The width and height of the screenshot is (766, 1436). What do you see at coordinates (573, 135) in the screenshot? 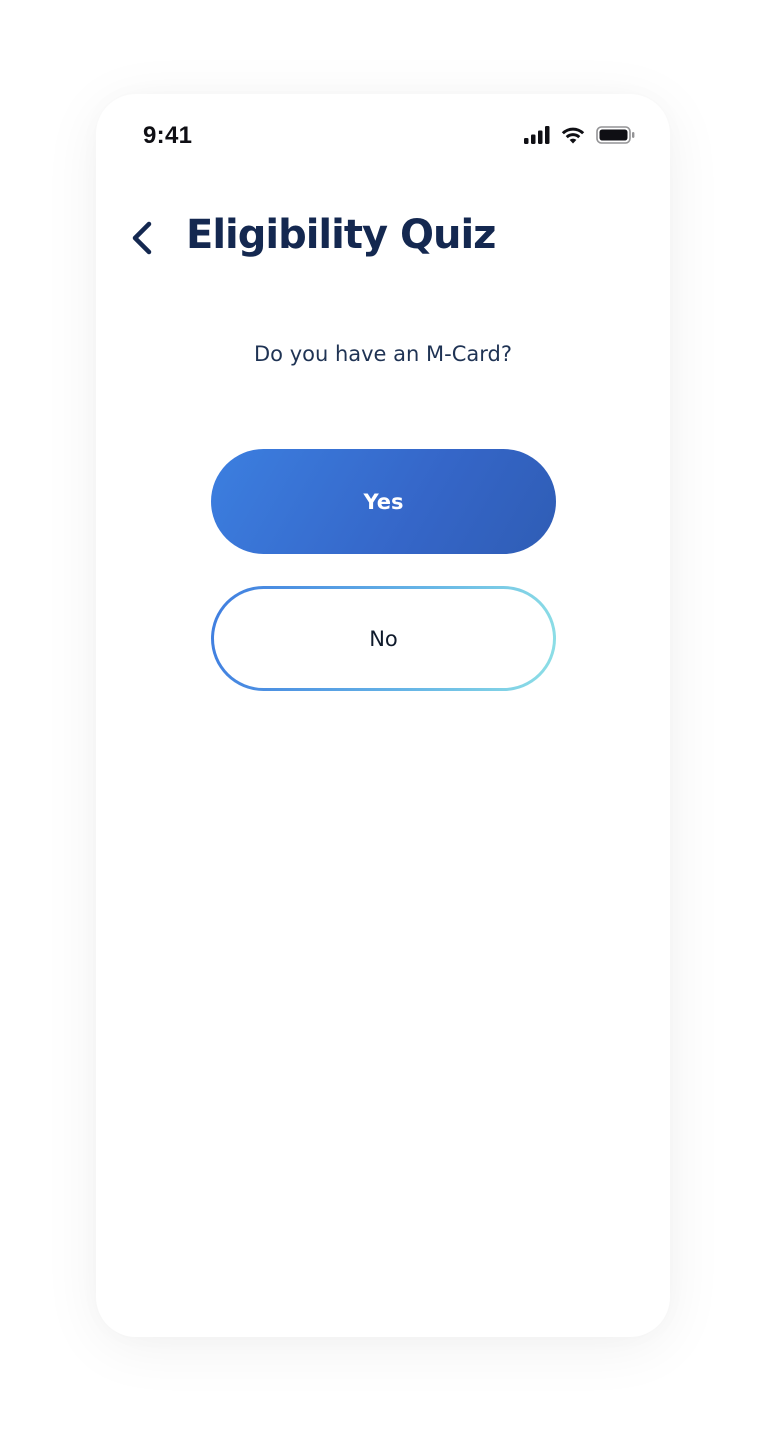
I see `wifi-icon` at bounding box center [573, 135].